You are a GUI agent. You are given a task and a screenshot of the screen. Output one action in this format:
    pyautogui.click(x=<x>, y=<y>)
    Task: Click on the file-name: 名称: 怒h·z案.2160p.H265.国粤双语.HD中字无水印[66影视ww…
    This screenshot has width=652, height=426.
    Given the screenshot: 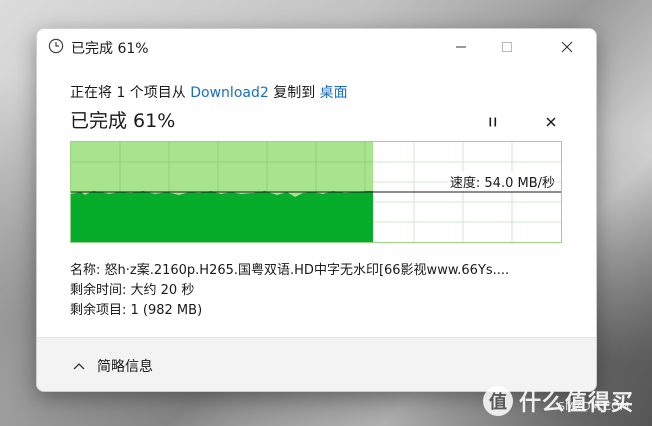 What is the action you would take?
    pyautogui.click(x=290, y=270)
    